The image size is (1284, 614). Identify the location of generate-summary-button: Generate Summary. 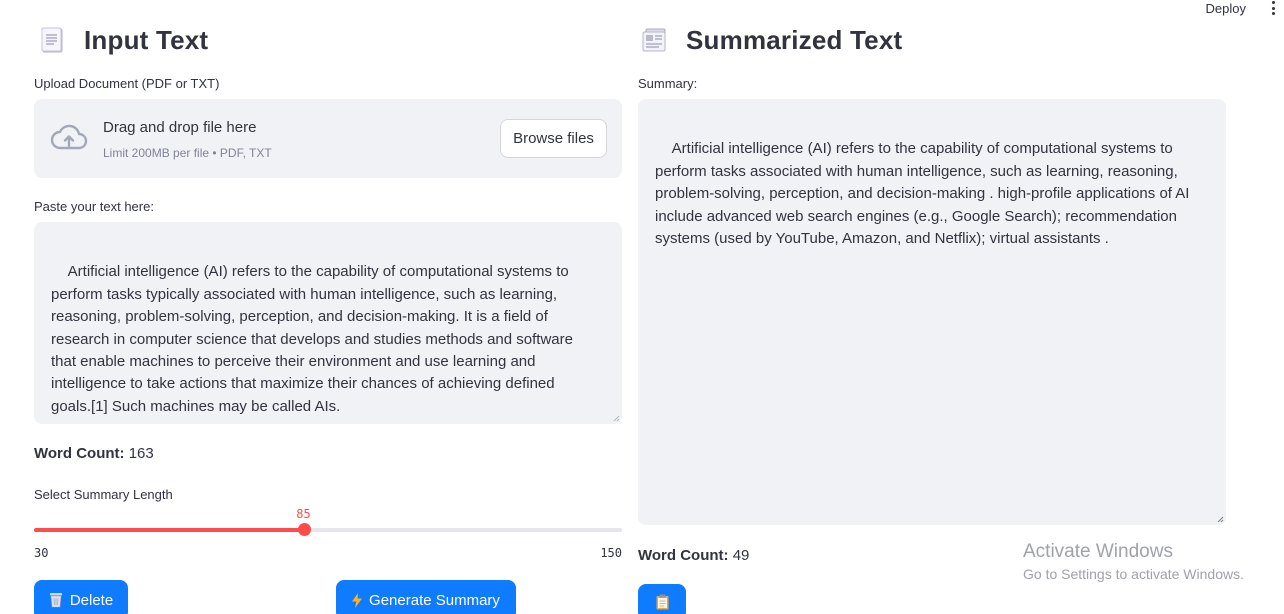
(426, 597).